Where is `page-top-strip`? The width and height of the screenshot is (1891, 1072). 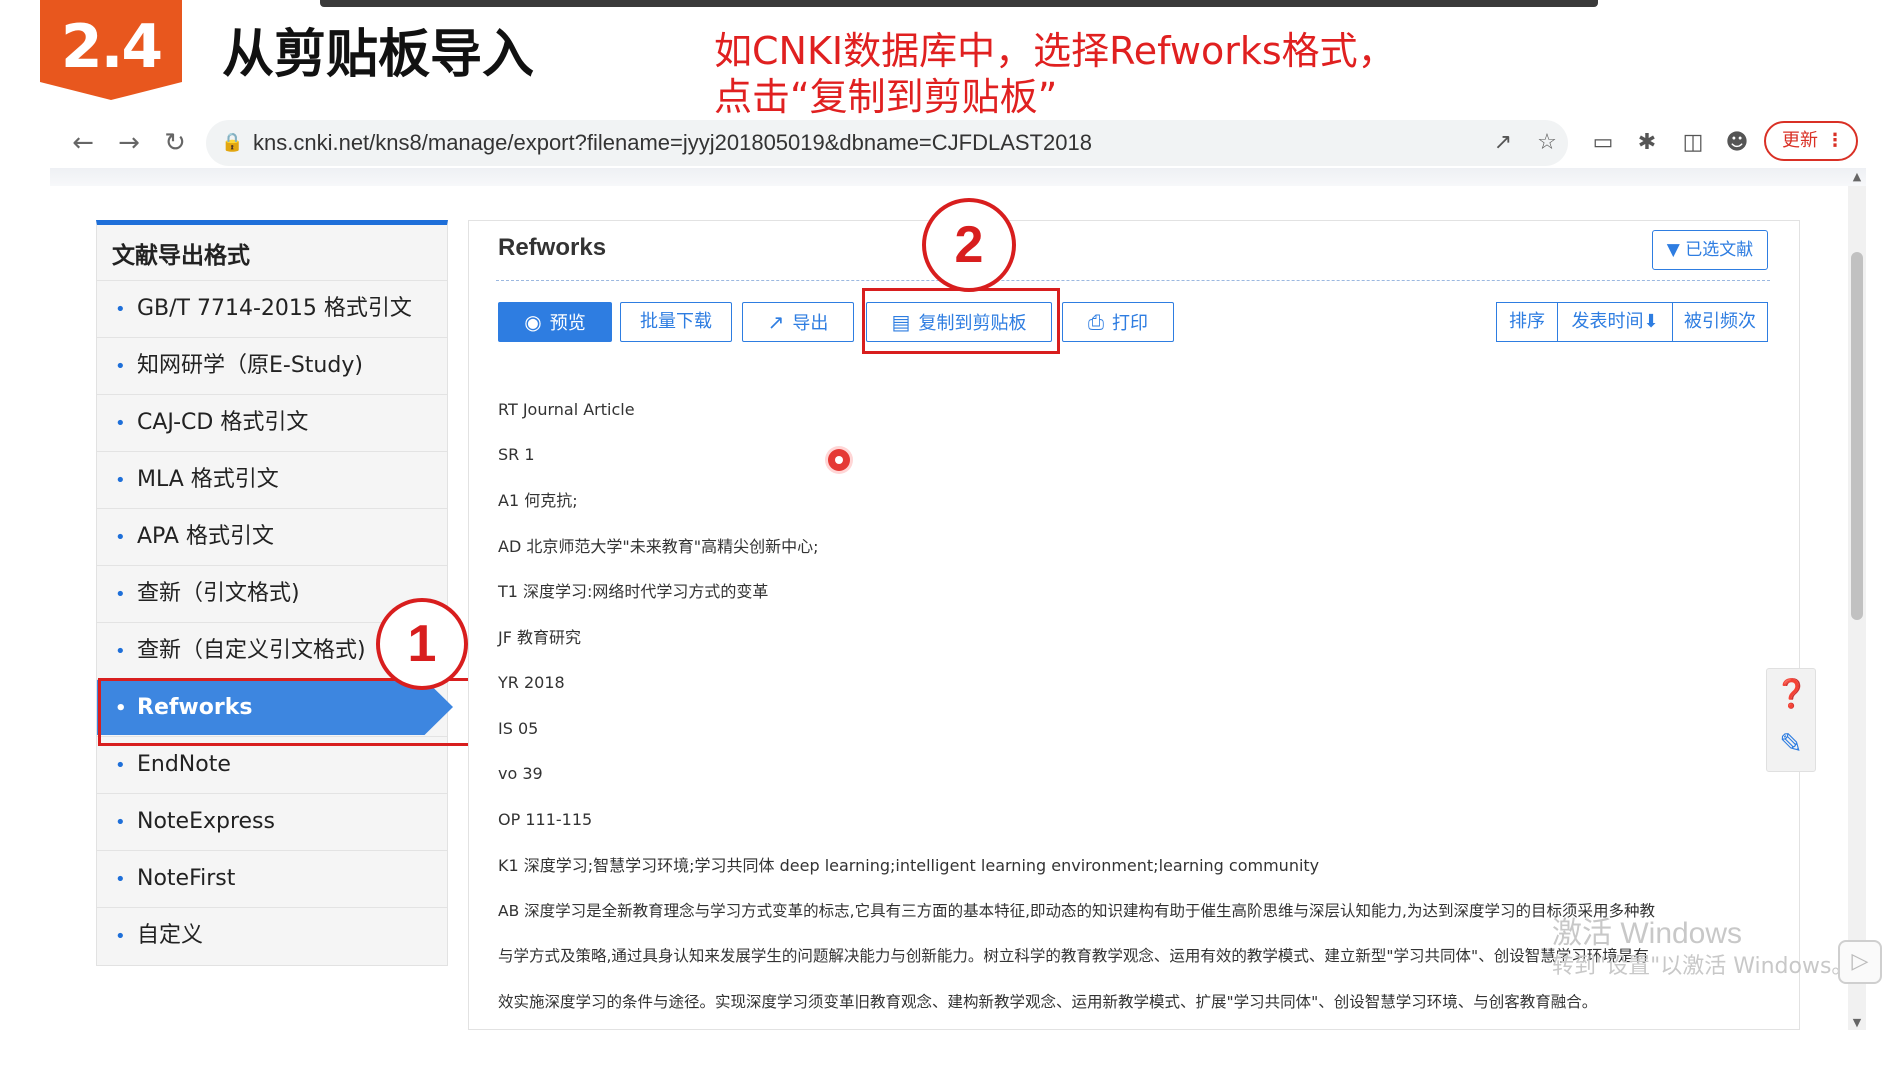
page-top-strip is located at coordinates (958, 177).